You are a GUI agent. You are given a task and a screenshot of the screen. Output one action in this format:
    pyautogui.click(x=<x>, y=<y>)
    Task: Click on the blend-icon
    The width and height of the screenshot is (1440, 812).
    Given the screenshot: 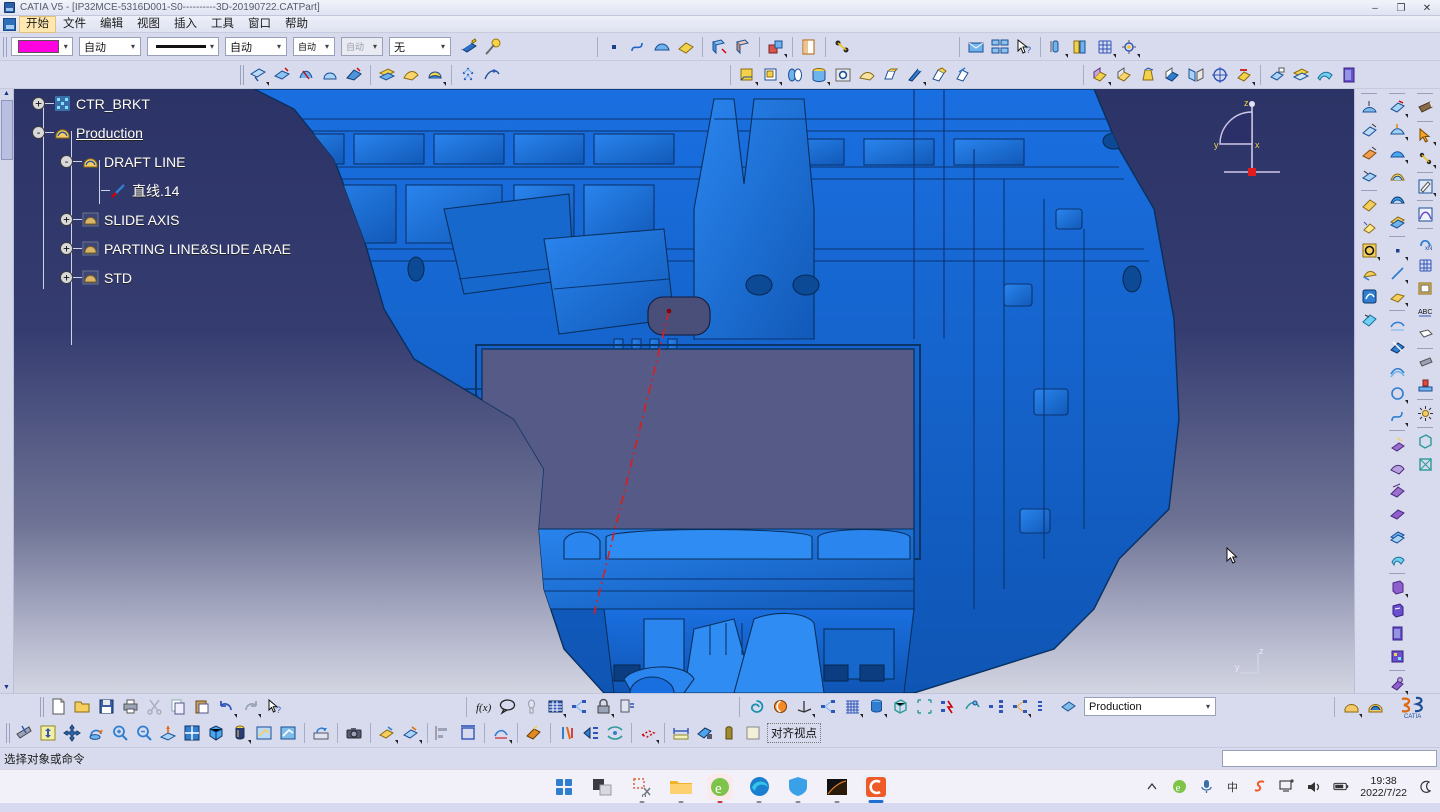 What is the action you would take?
    pyautogui.click(x=1325, y=75)
    